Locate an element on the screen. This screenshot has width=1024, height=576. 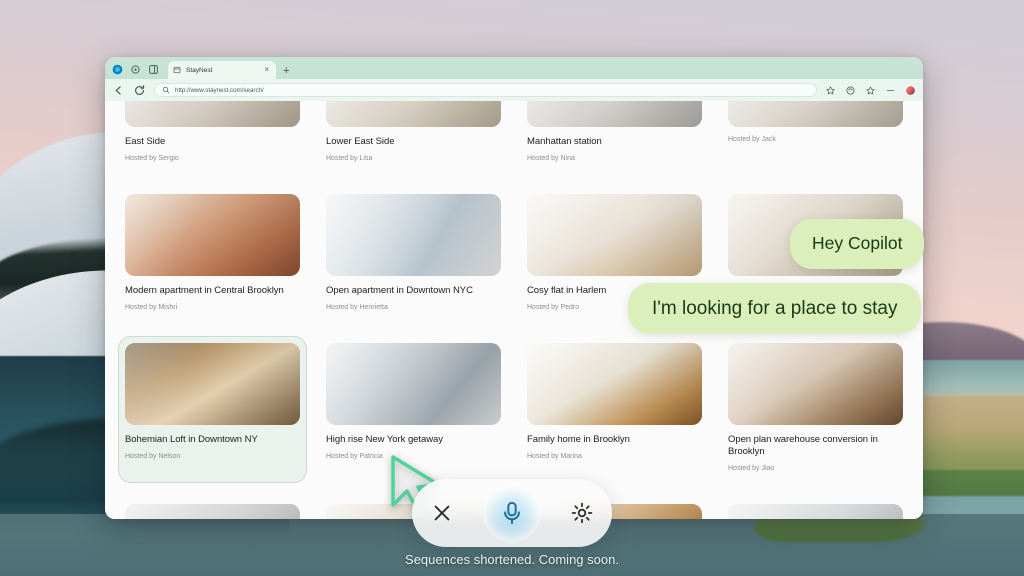
chat-bubble-assistant: Hey Copilot is located at coordinates (857, 244).